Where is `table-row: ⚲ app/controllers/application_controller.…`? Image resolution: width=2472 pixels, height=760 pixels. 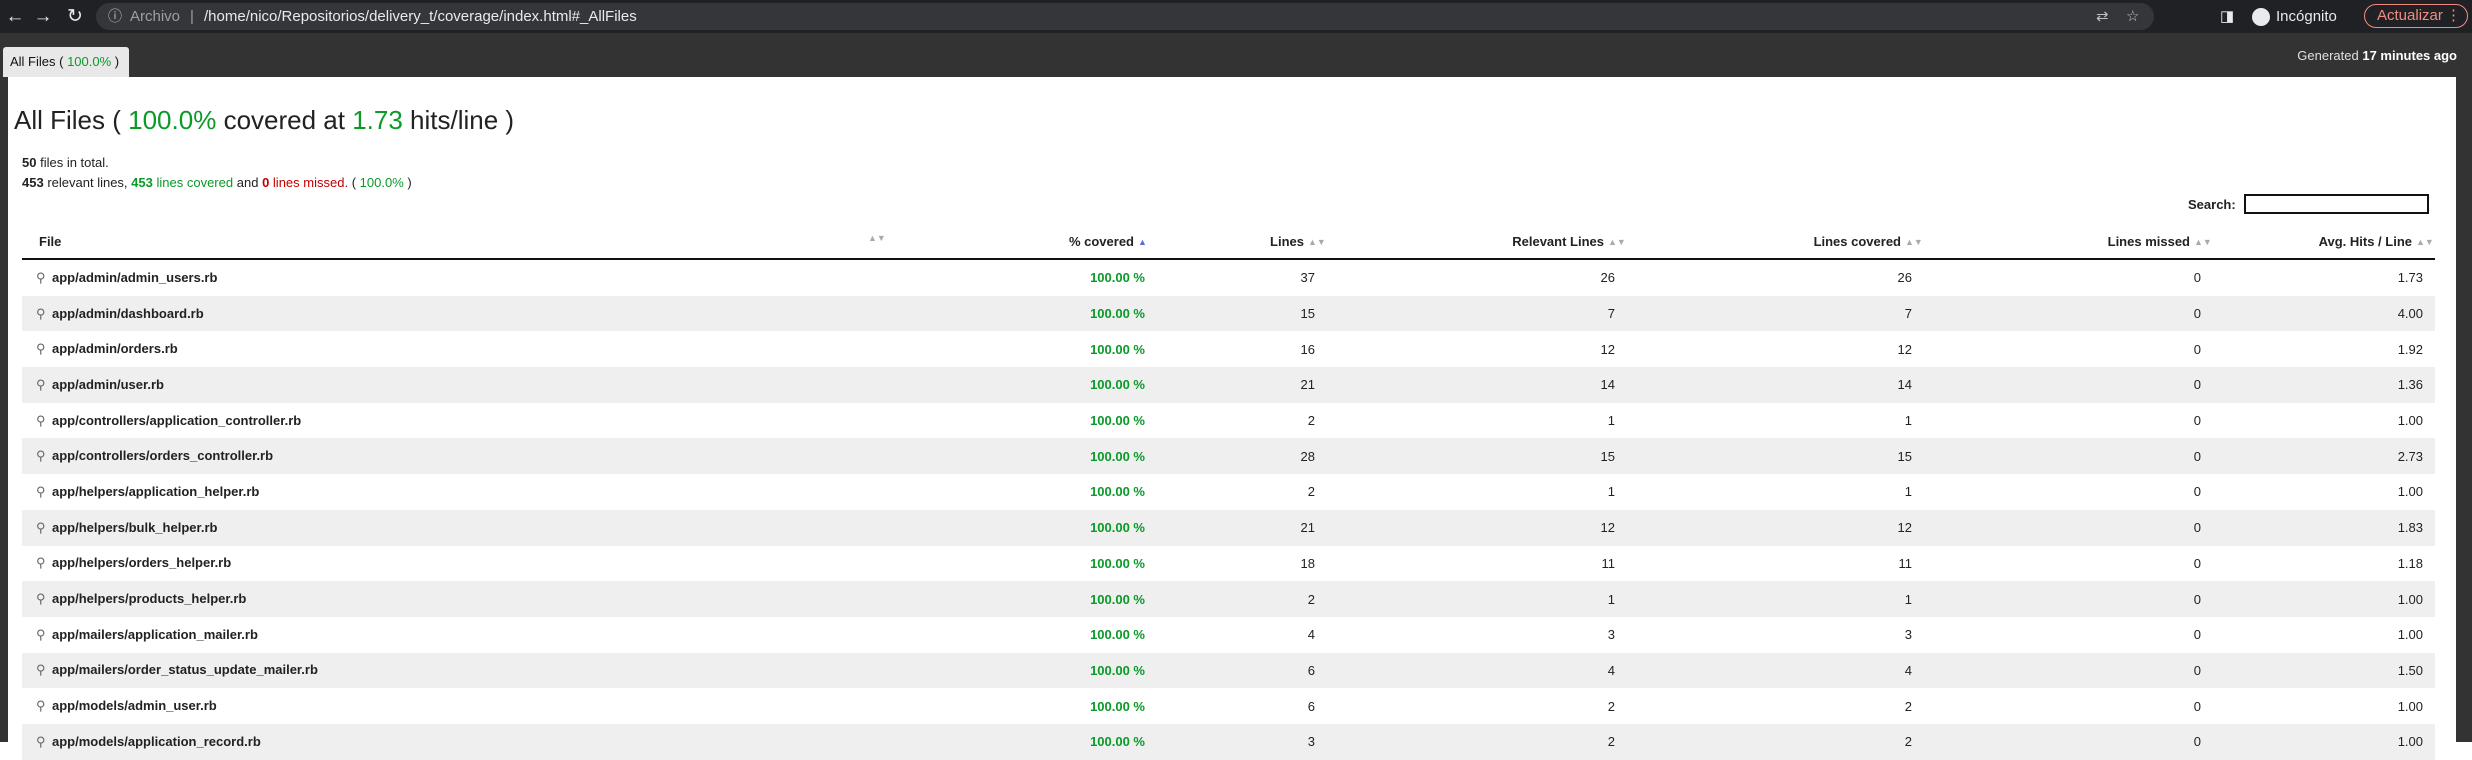
table-row: ⚲ app/controllers/application_controller.… is located at coordinates (1228, 421).